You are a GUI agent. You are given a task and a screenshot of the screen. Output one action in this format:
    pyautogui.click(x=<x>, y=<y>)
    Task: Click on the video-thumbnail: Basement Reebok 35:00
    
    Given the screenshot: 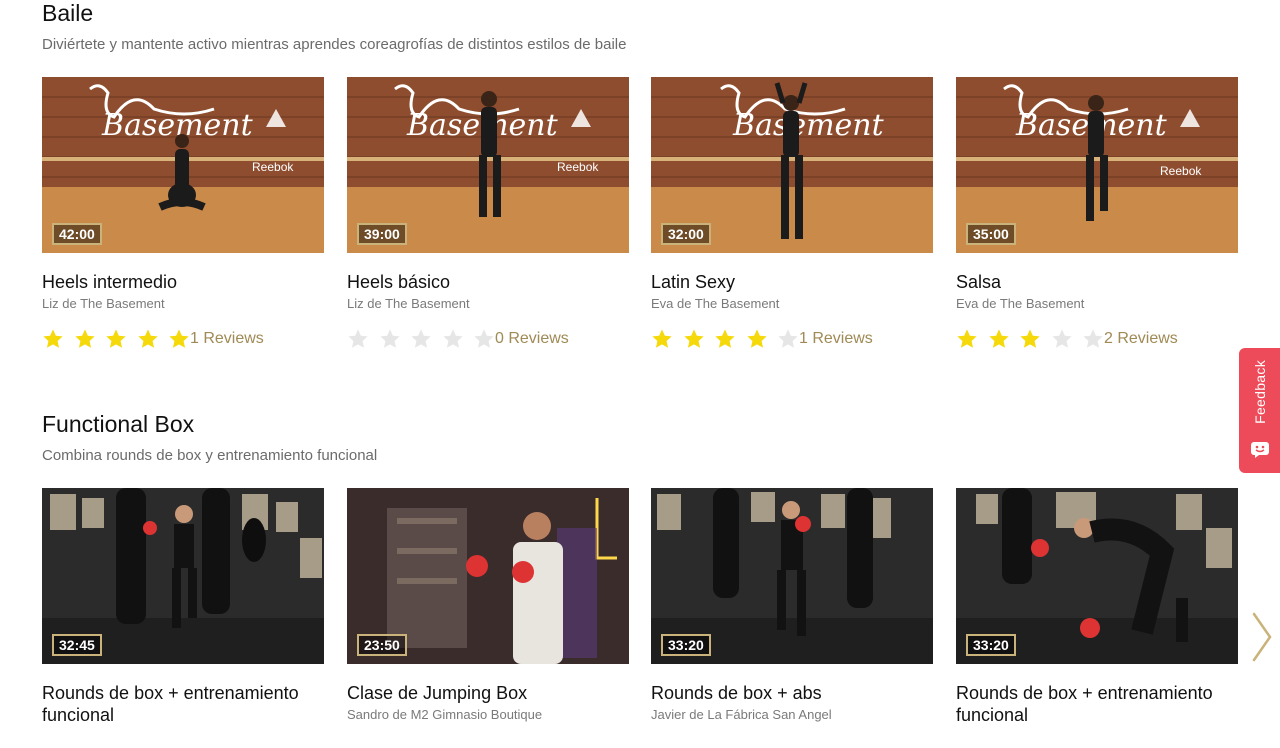 What is the action you would take?
    pyautogui.click(x=1097, y=165)
    